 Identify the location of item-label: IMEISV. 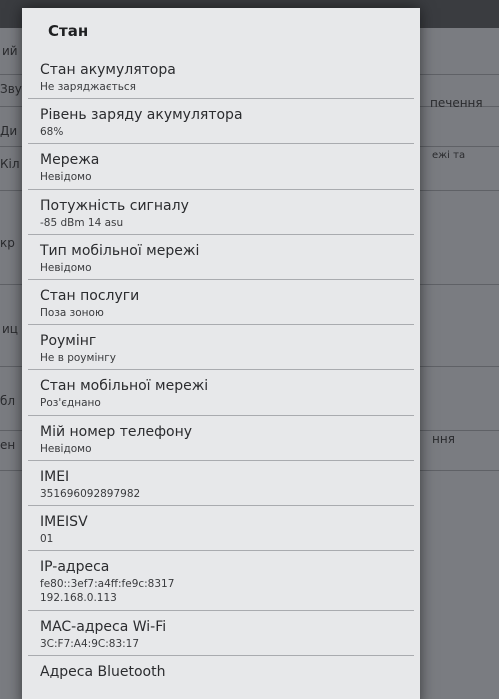
(64, 521).